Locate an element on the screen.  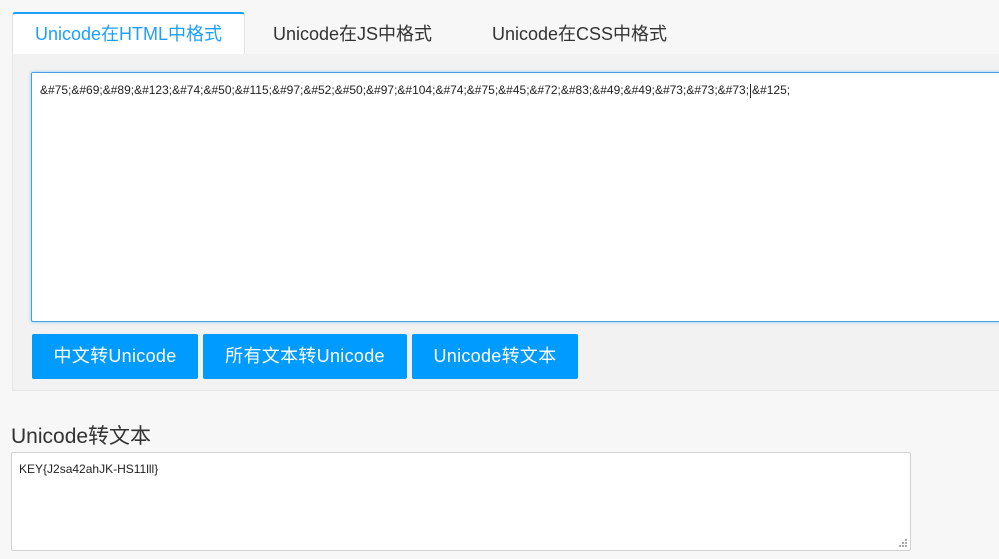
unicode-to-text-button: Unicode转文本 is located at coordinates (495, 356).